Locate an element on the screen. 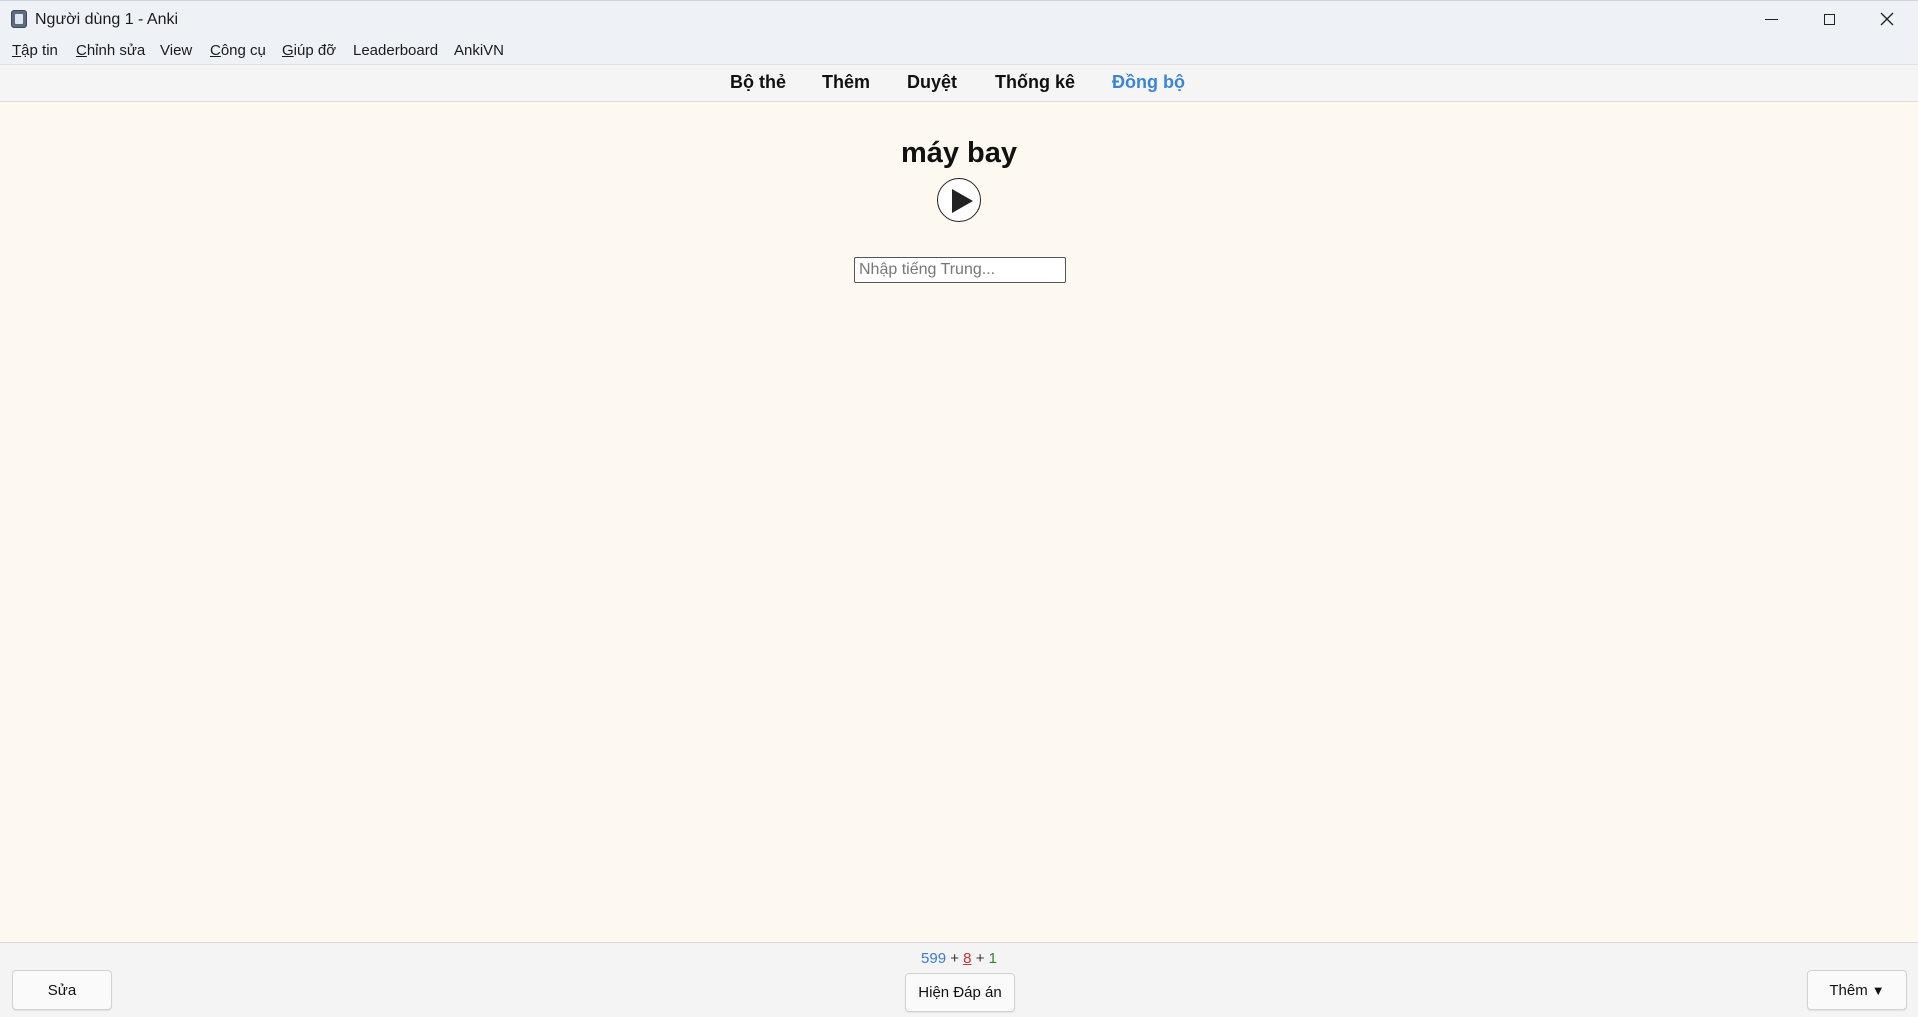 Image resolution: width=1918 pixels, height=1017 pixels. window-title: Người dùng 1 - Anki is located at coordinates (107, 19).